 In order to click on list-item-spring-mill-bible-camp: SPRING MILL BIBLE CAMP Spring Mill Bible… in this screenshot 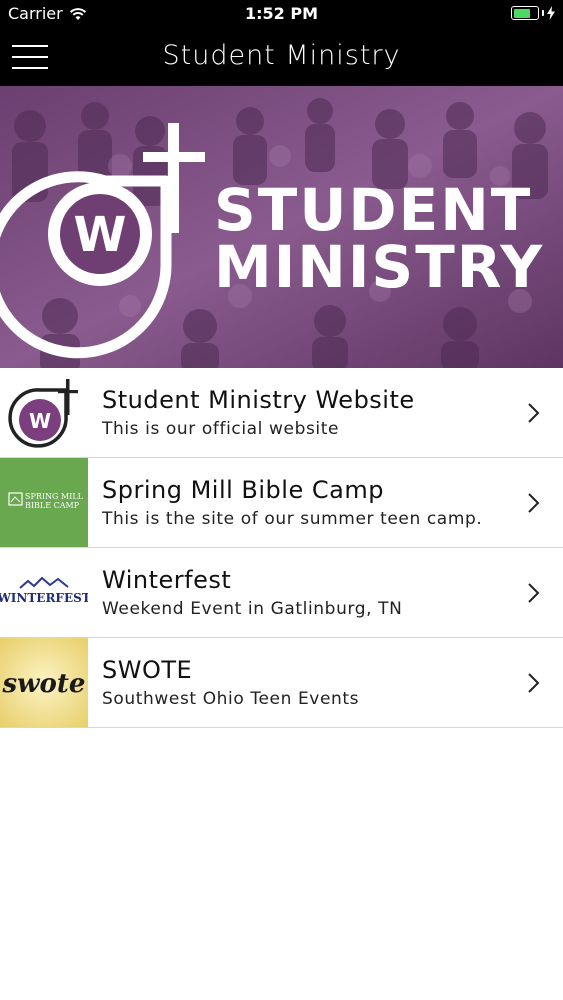, I will do `click(281, 503)`.